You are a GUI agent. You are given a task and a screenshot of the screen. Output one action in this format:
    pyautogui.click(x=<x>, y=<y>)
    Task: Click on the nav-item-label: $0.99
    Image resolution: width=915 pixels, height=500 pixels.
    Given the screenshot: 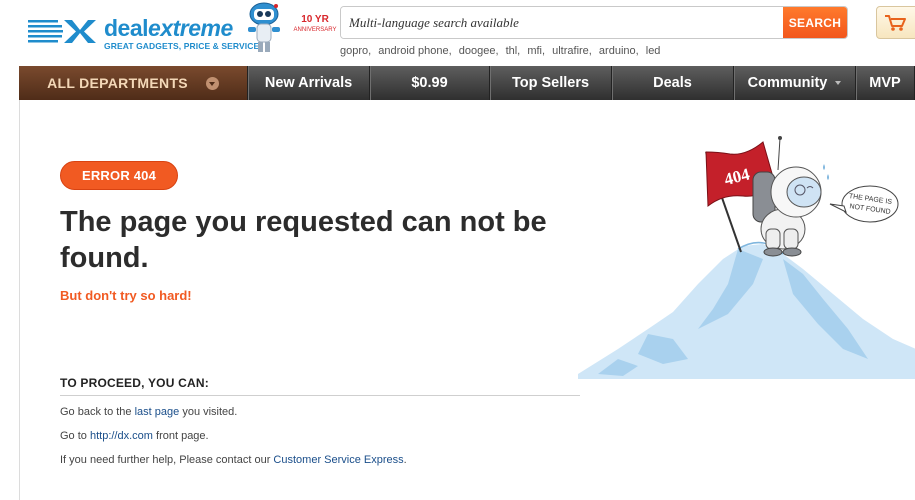 What is the action you would take?
    pyautogui.click(x=429, y=83)
    